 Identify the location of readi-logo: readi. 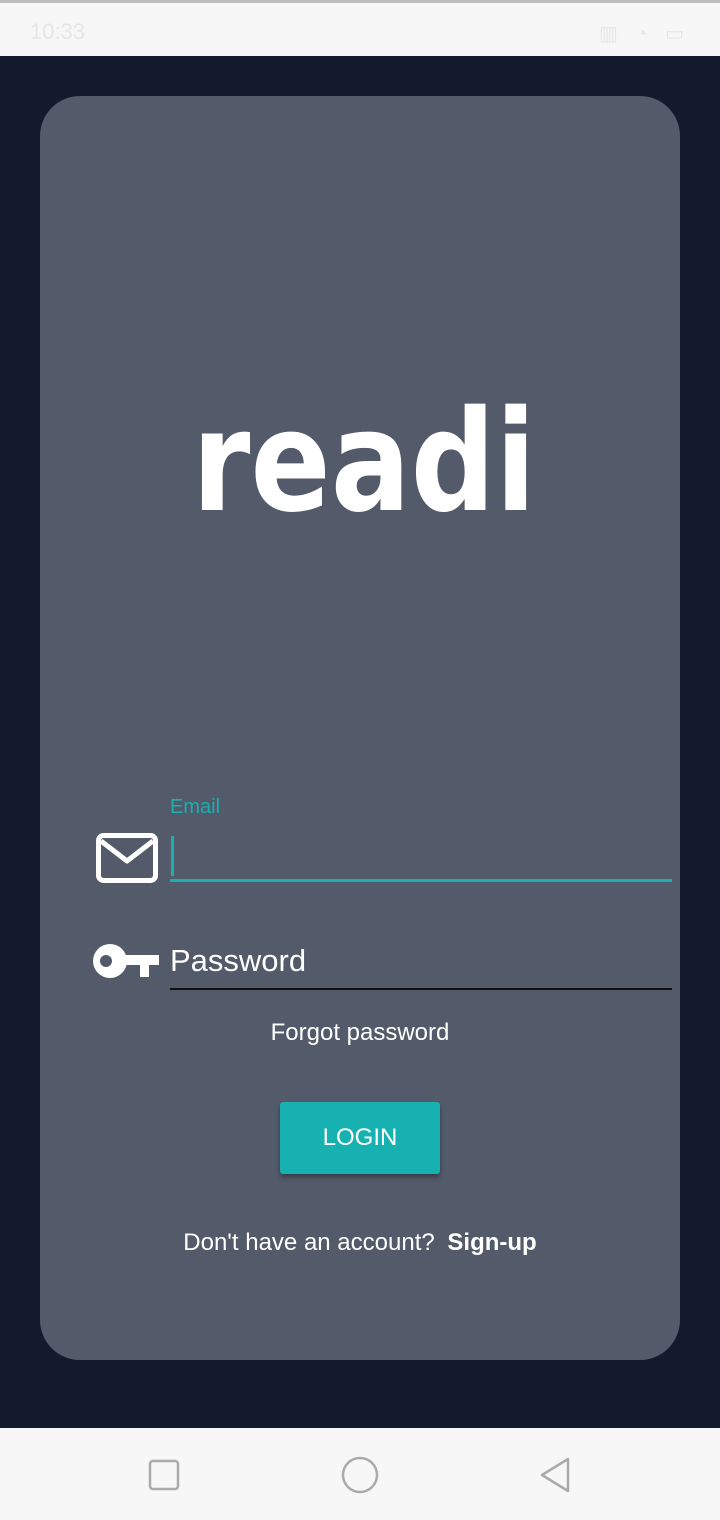
(364, 457).